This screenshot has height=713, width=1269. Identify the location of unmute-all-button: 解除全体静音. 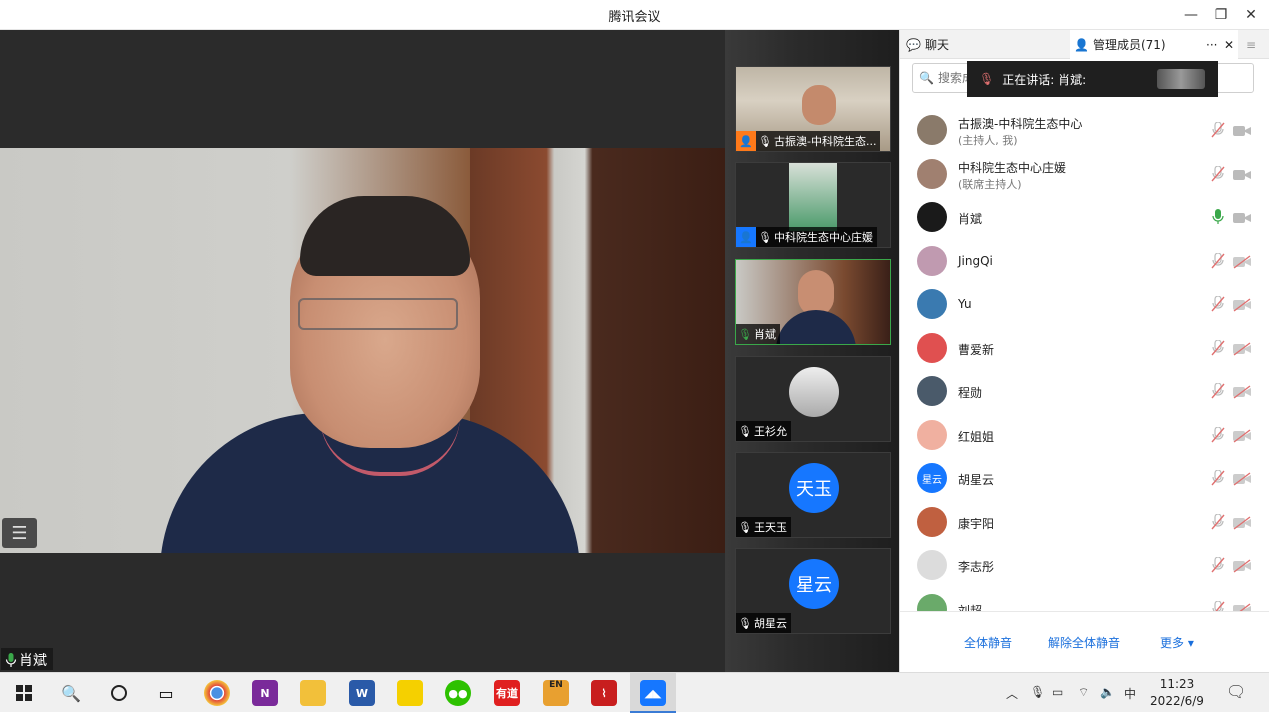
(1084, 642).